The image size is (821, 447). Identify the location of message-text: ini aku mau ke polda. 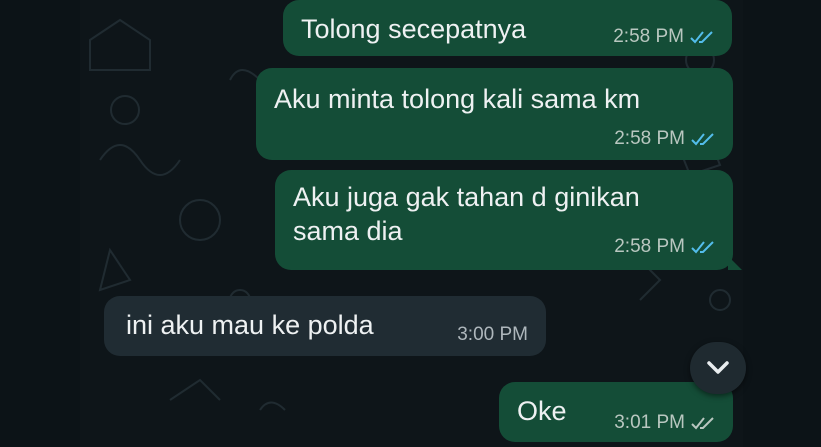
(250, 325).